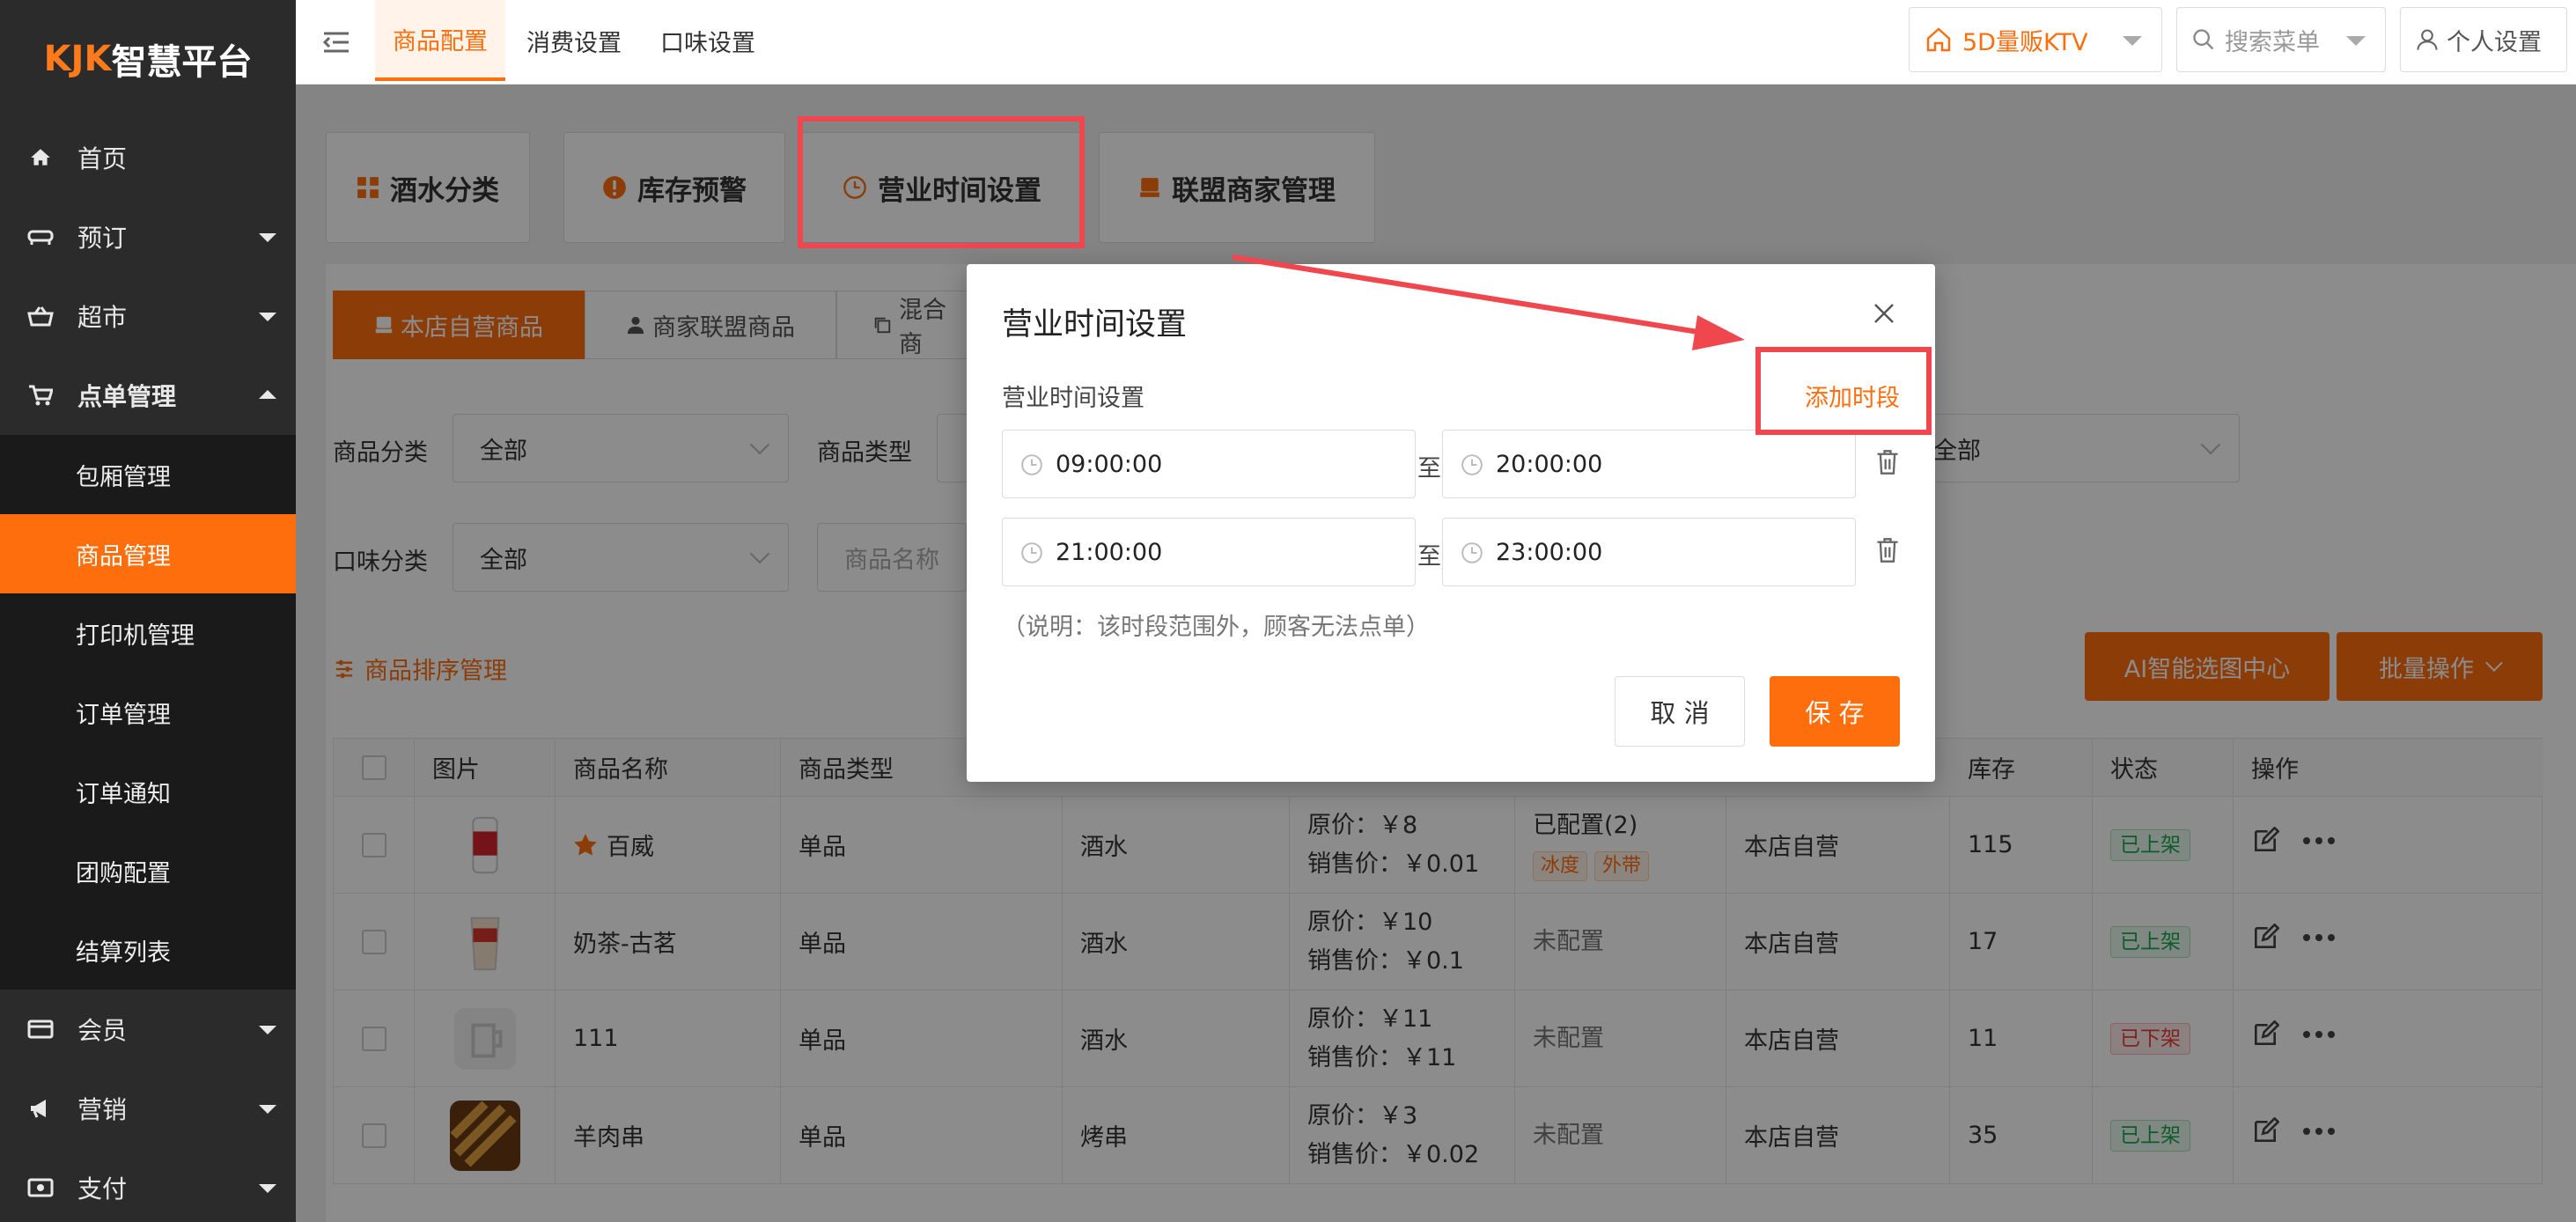  What do you see at coordinates (41, 157) in the screenshot?
I see `home-icon` at bounding box center [41, 157].